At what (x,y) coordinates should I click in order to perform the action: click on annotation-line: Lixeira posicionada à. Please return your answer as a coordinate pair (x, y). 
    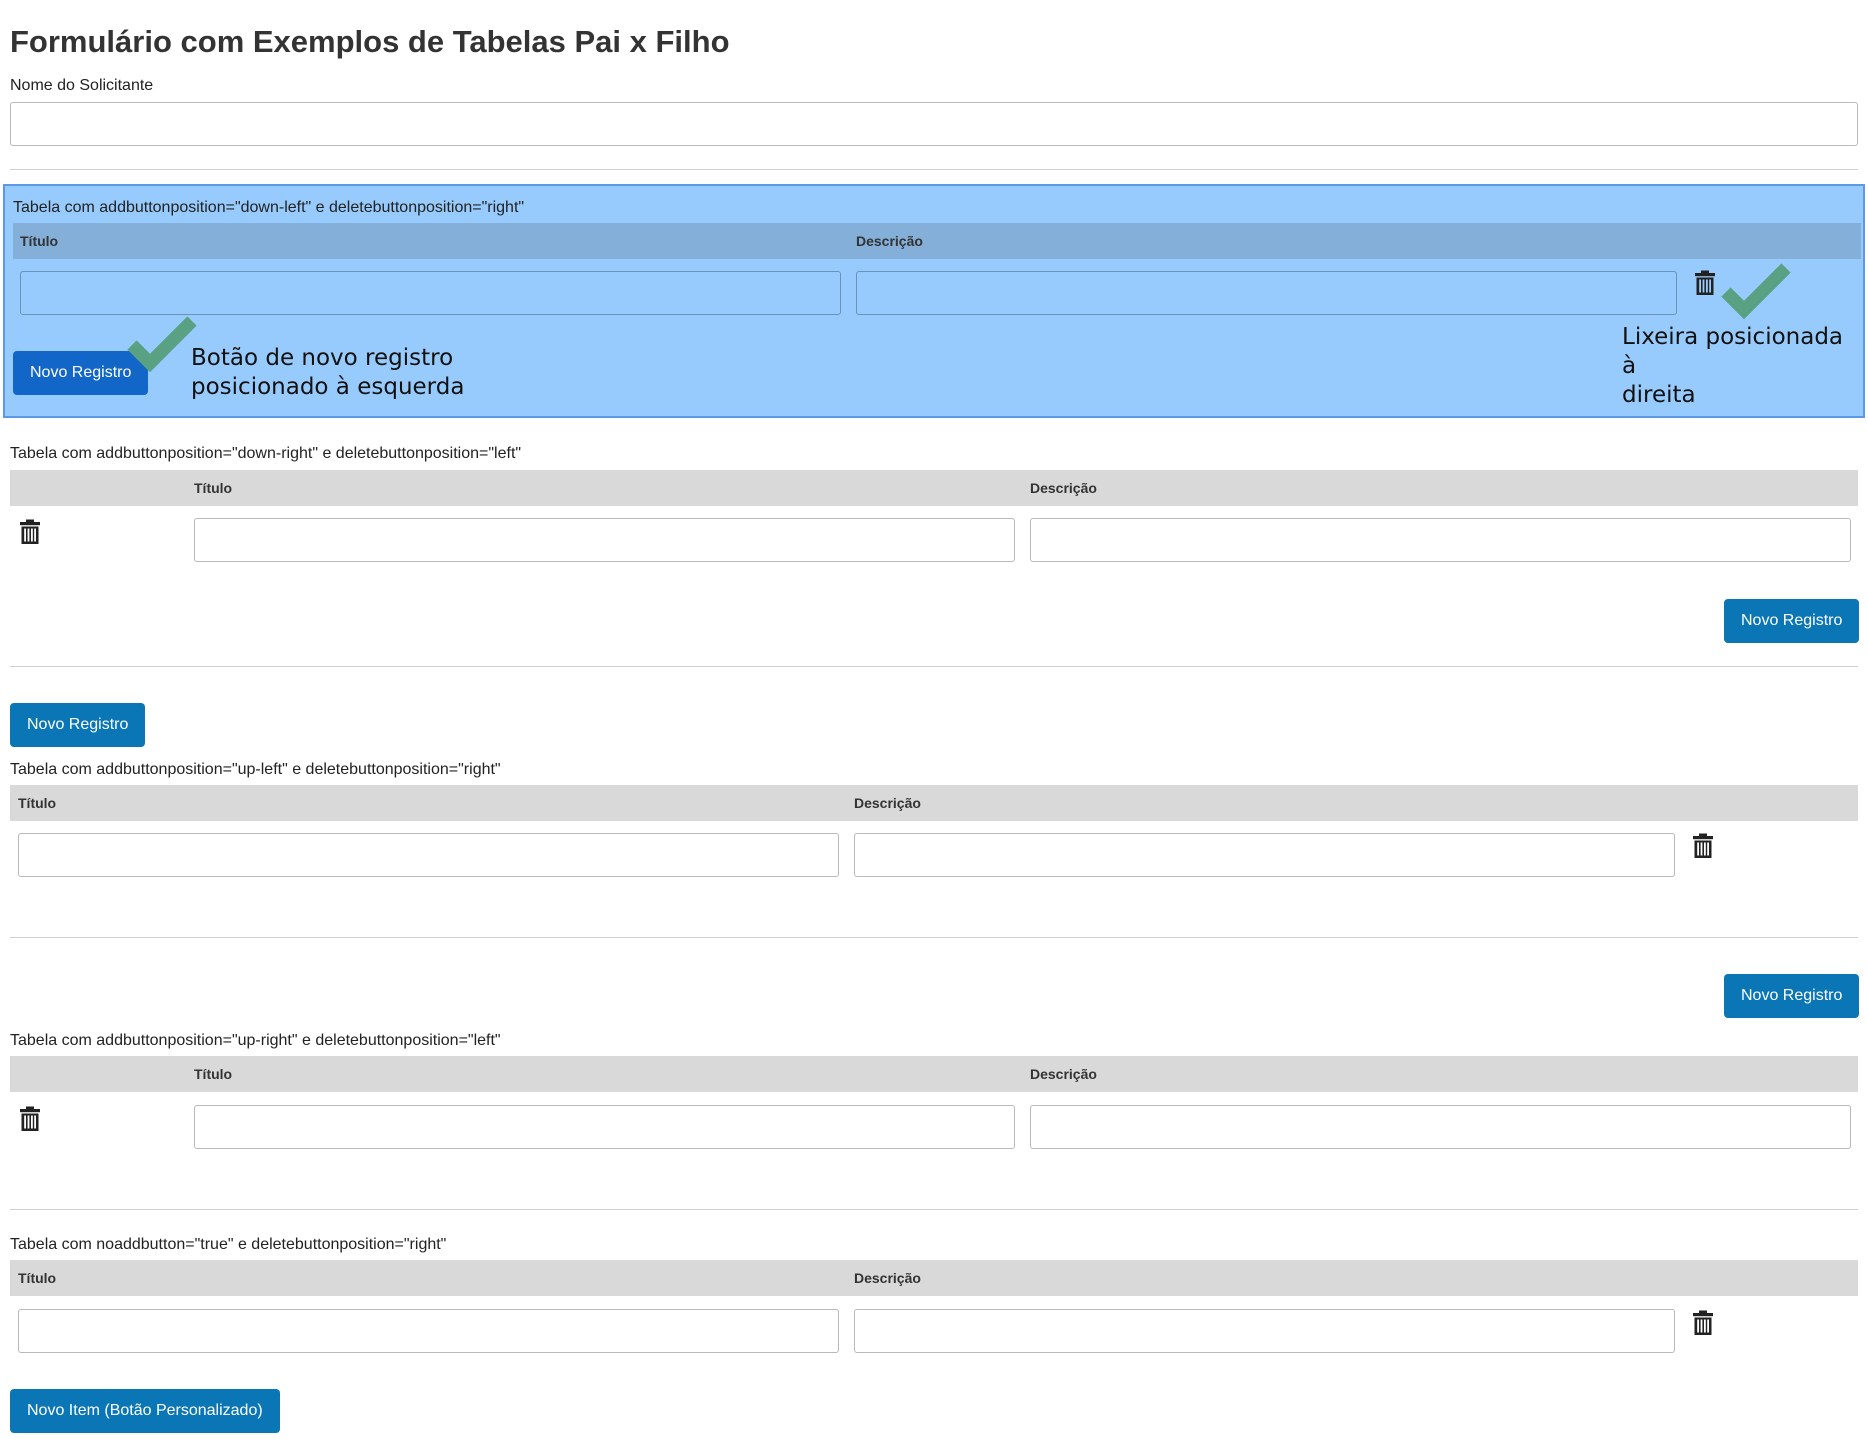
    Looking at the image, I should click on (1733, 351).